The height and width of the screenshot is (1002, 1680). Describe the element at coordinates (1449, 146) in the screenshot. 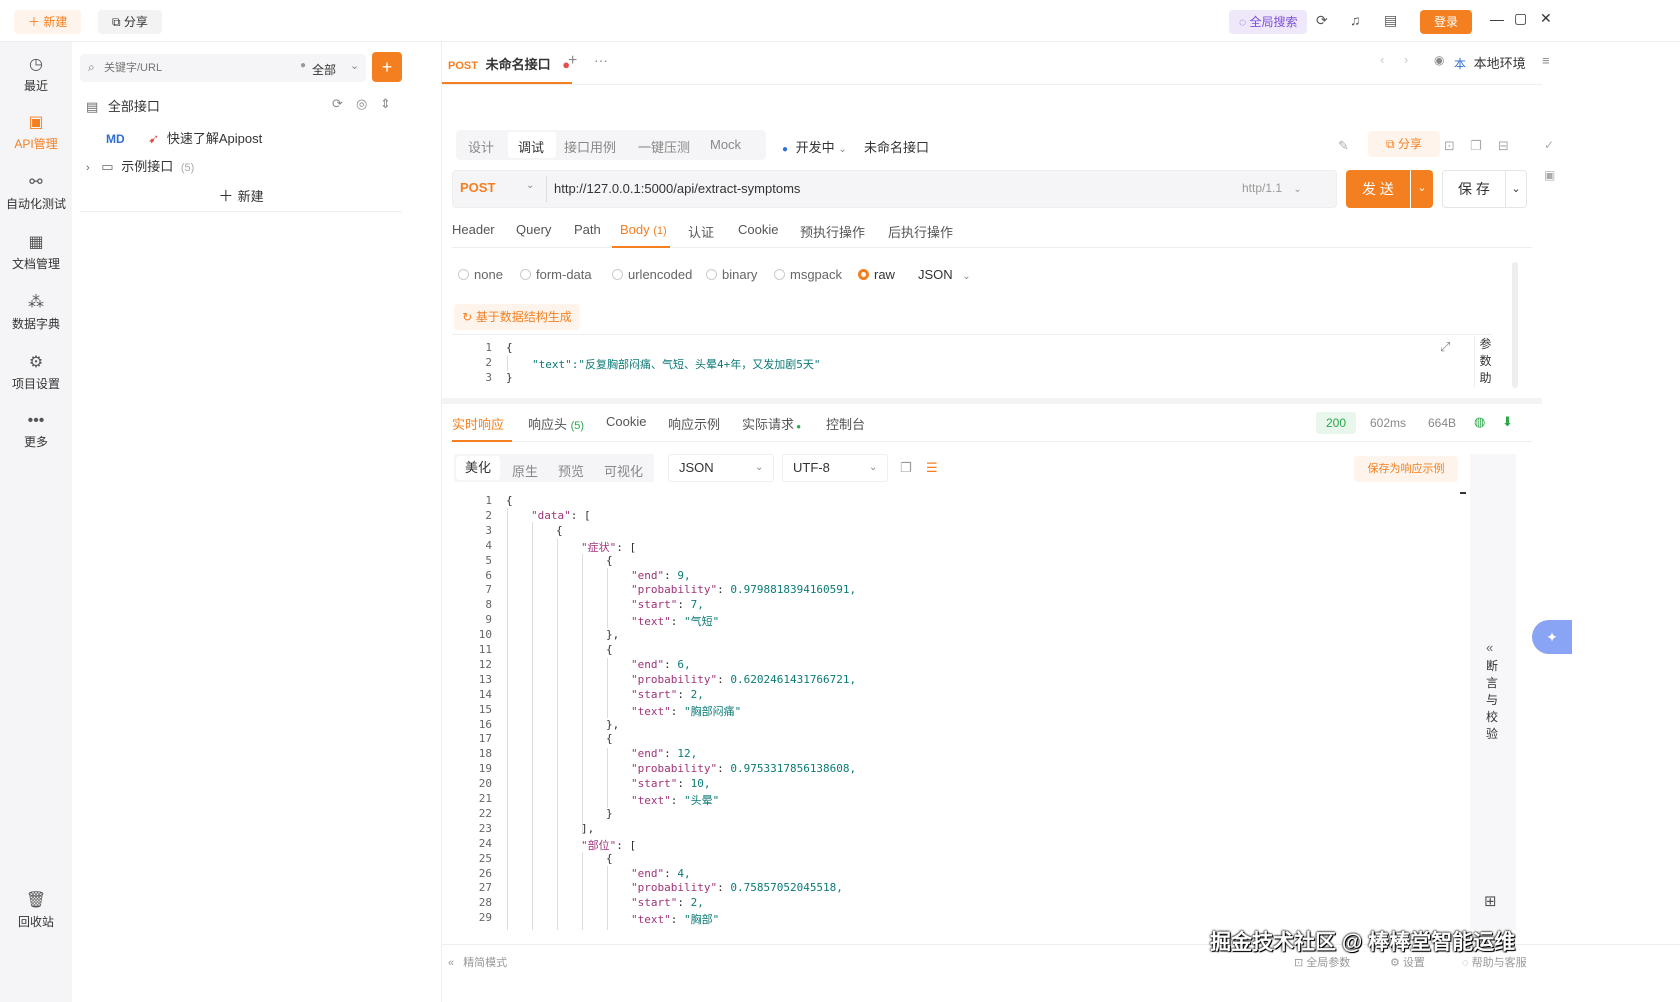

I see `lock-icon: ⊡` at that location.